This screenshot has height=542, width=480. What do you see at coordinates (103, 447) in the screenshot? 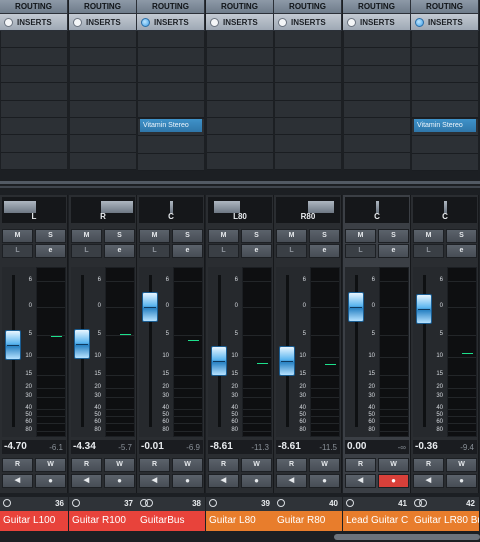
I see `volume-readout: -4.34 -5.7` at bounding box center [103, 447].